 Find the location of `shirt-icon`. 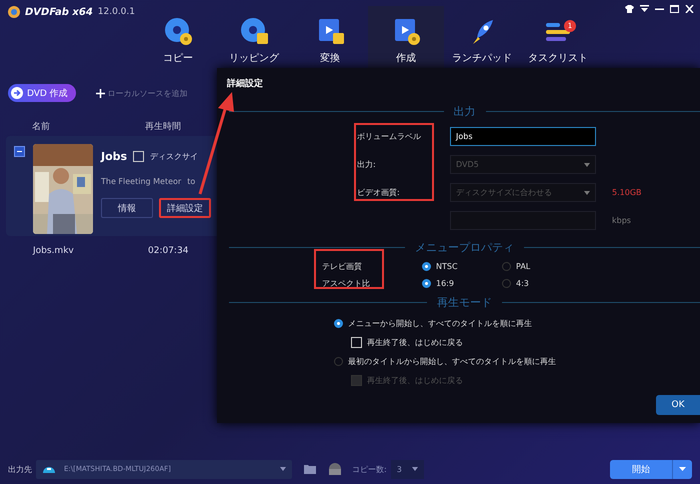

shirt-icon is located at coordinates (629, 9).